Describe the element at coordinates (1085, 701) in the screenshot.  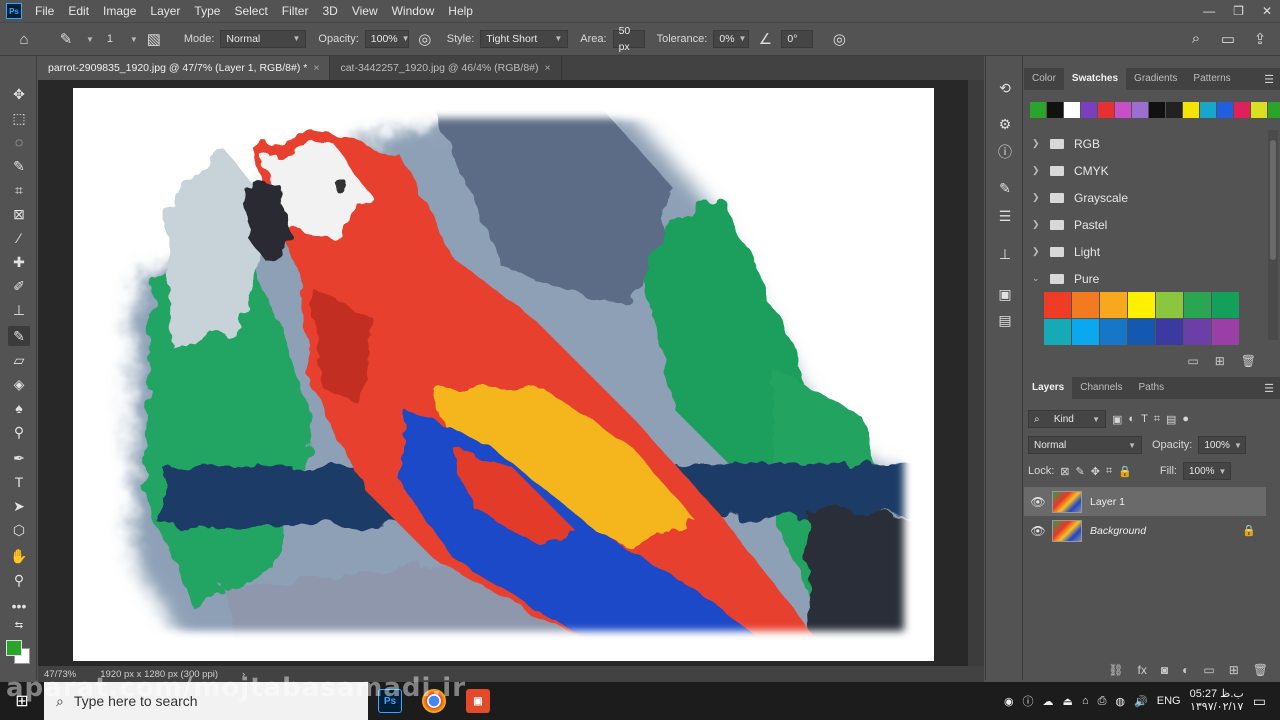
I see `network-tray-icon: ⌂` at that location.